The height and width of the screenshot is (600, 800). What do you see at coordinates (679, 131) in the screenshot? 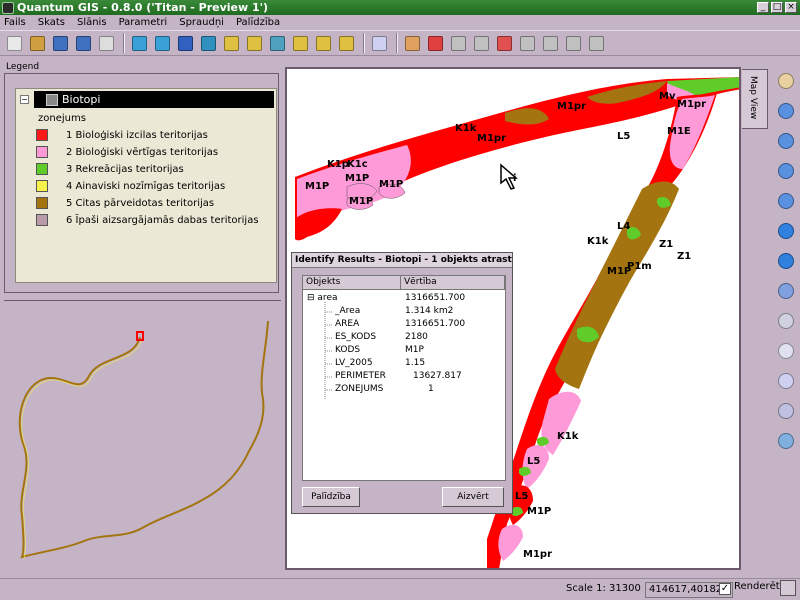
I see `map-feature-label: M1E` at bounding box center [679, 131].